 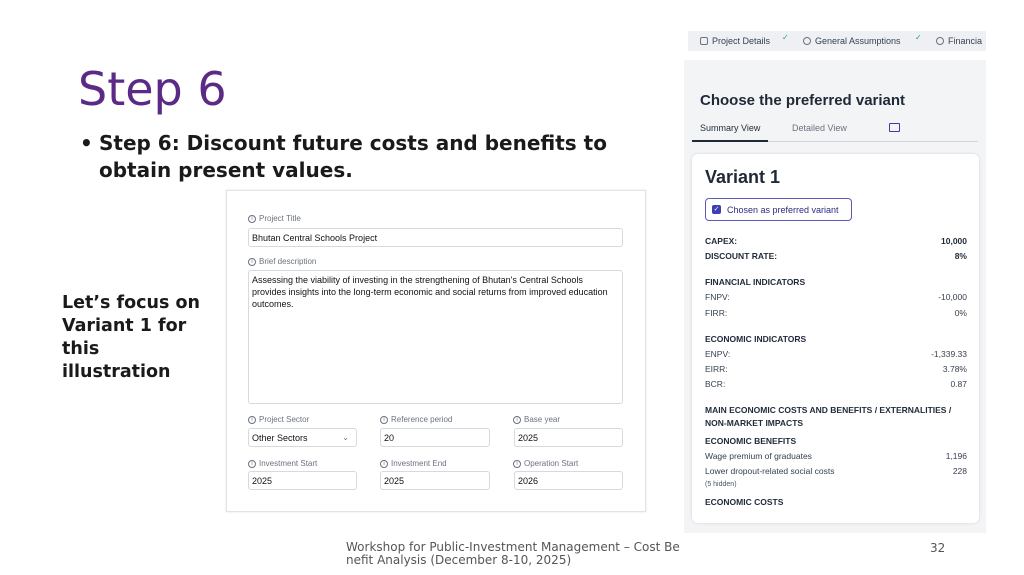 What do you see at coordinates (836, 297) in the screenshot?
I see `fnpv-row: FNPV: -10,000` at bounding box center [836, 297].